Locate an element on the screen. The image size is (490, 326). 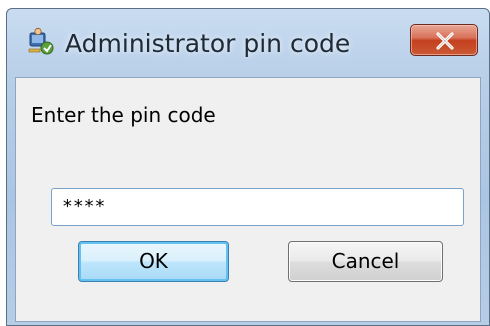
cancel-button: Cancel is located at coordinates (365, 261).